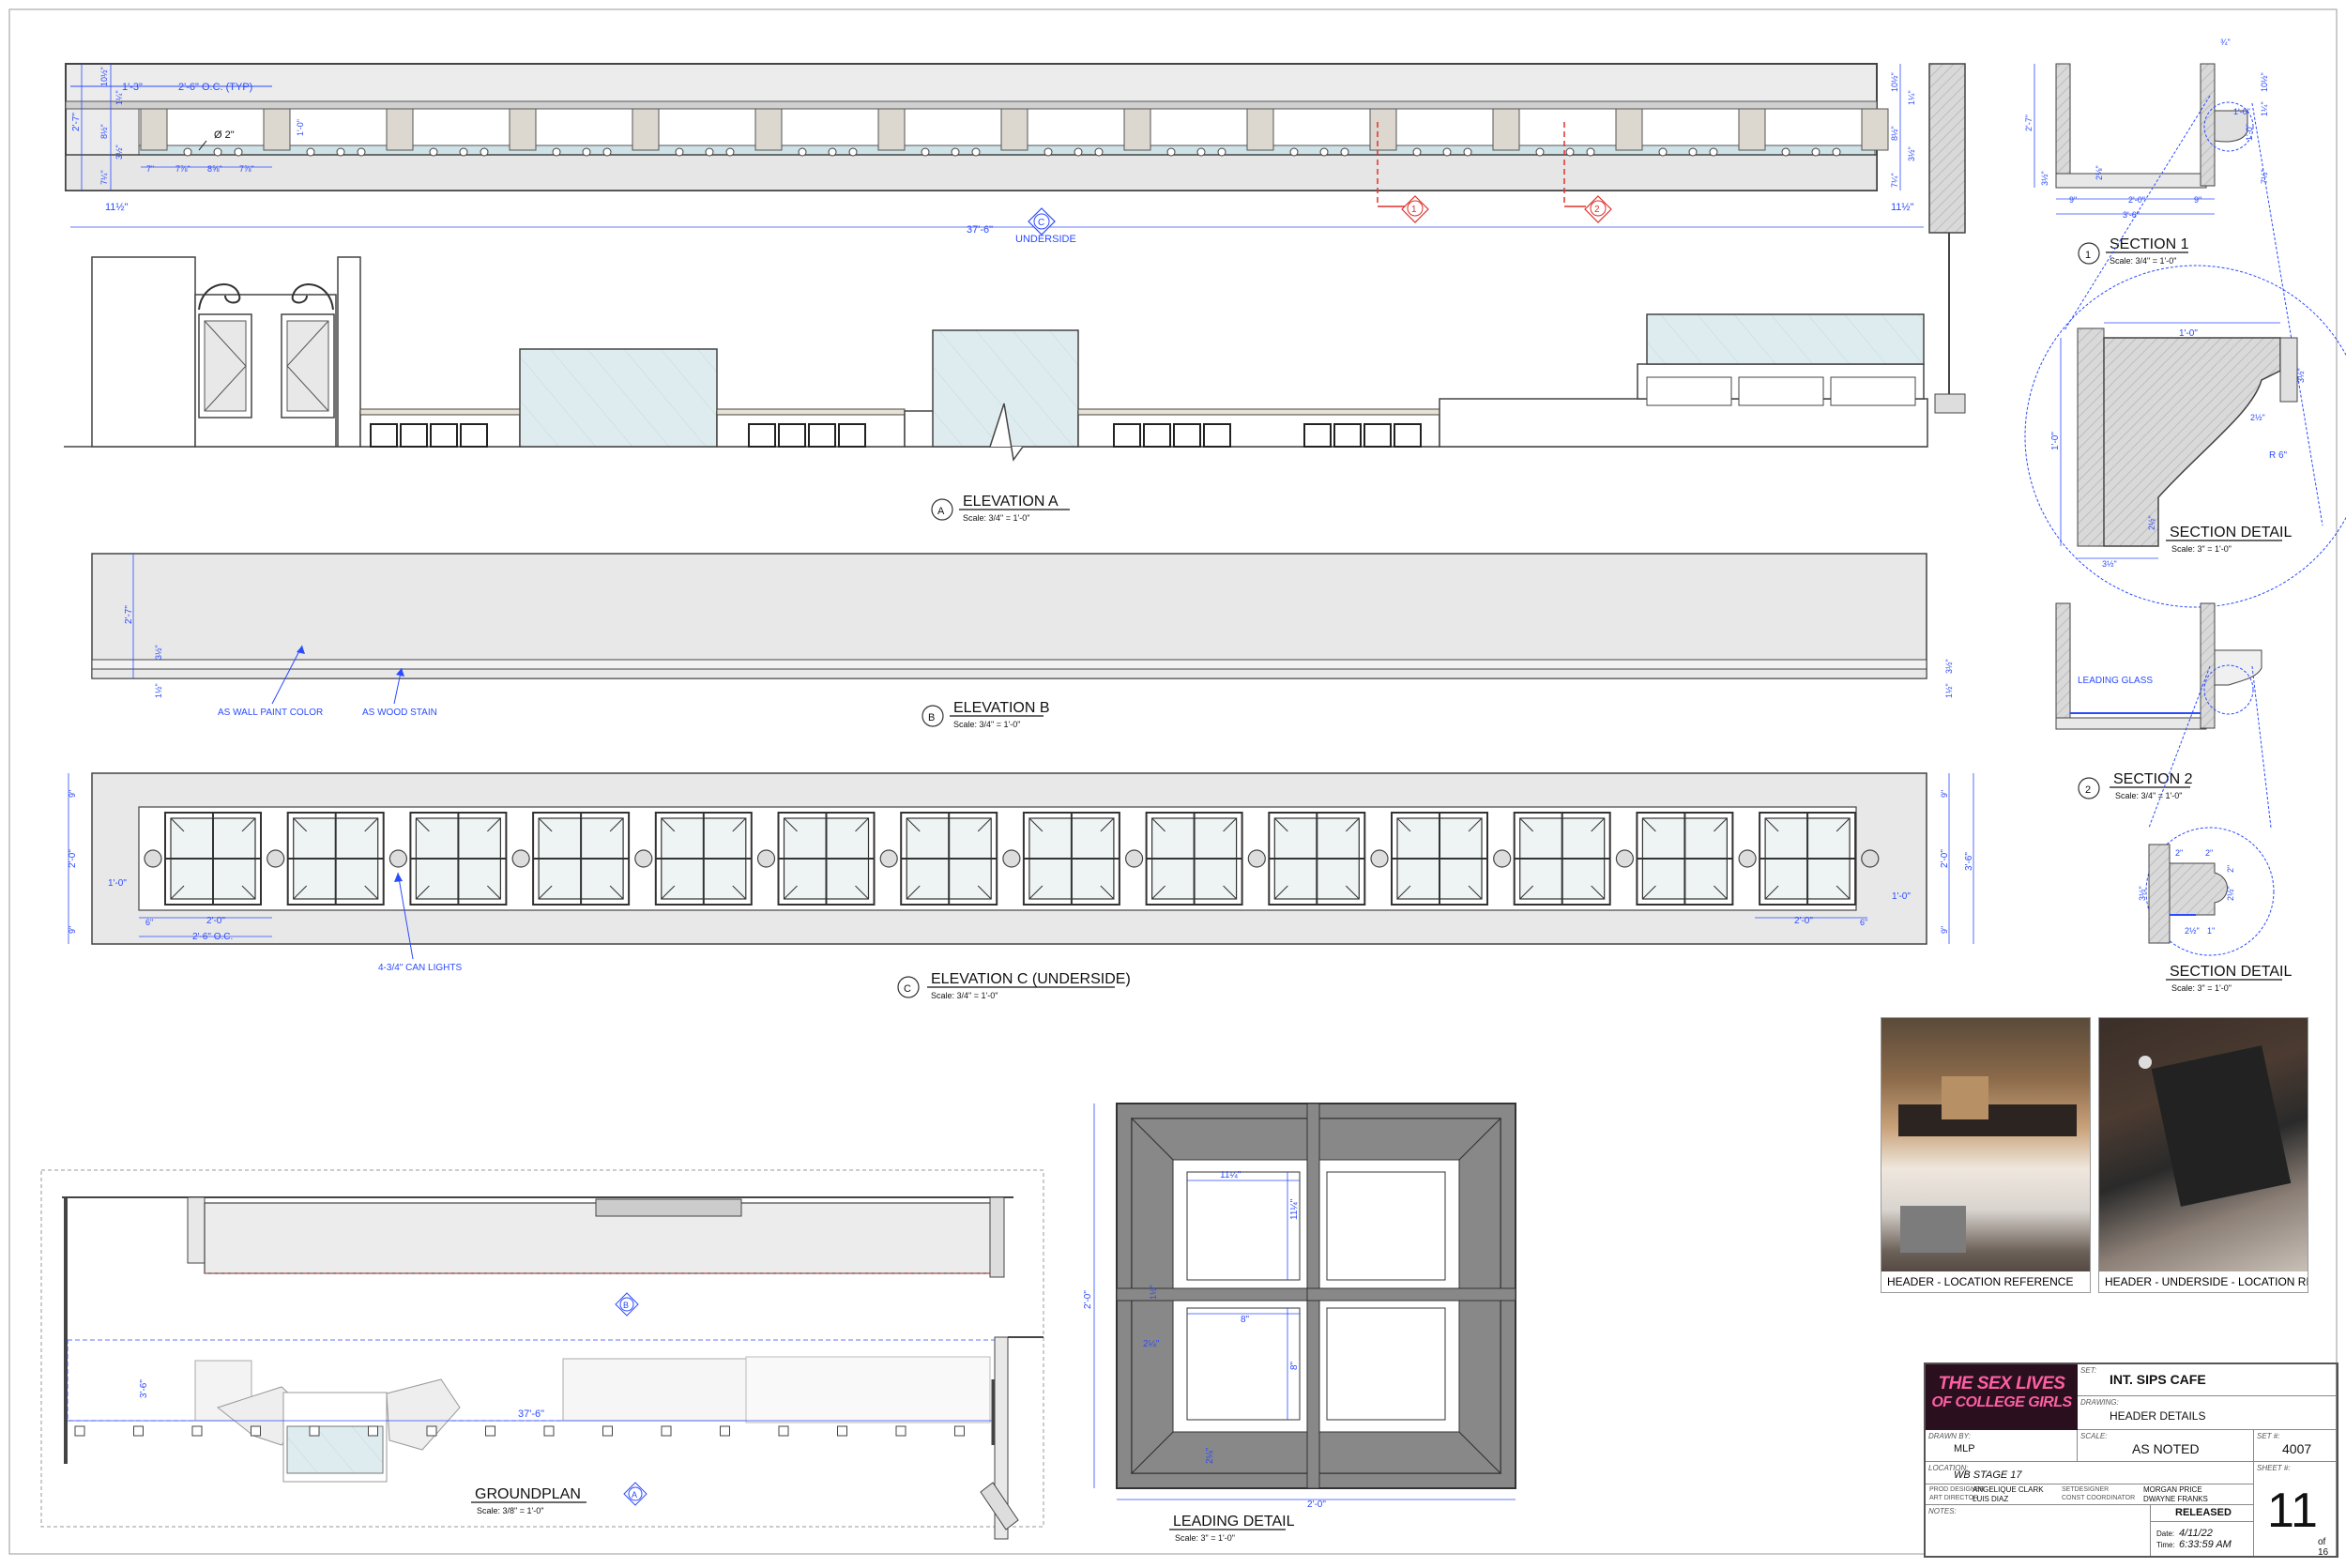 This screenshot has width=2346, height=1568. I want to click on leading-dim-d: 8", so click(1245, 1320).